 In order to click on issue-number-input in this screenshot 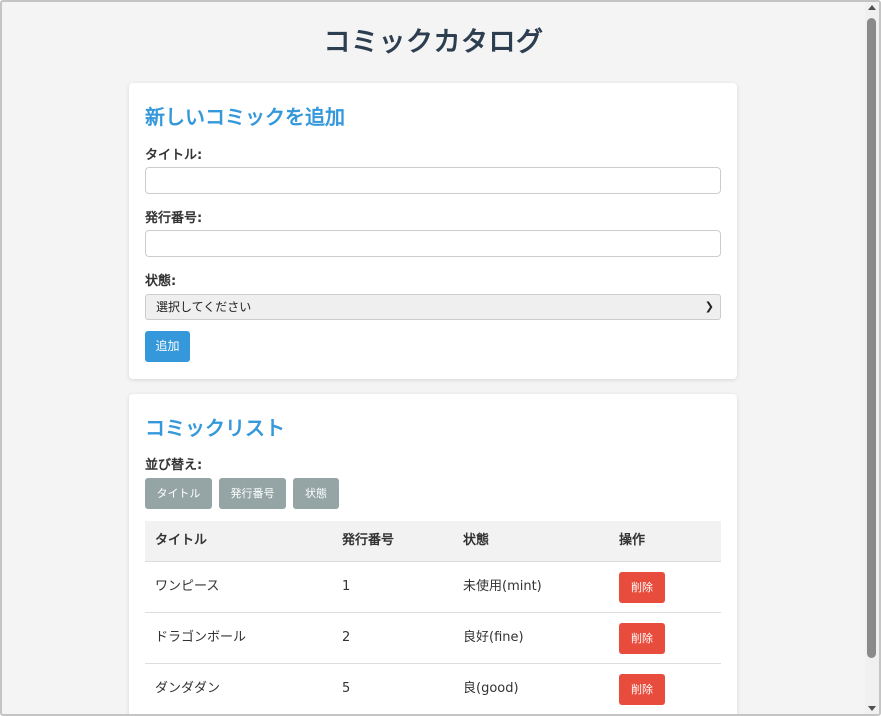, I will do `click(433, 243)`.